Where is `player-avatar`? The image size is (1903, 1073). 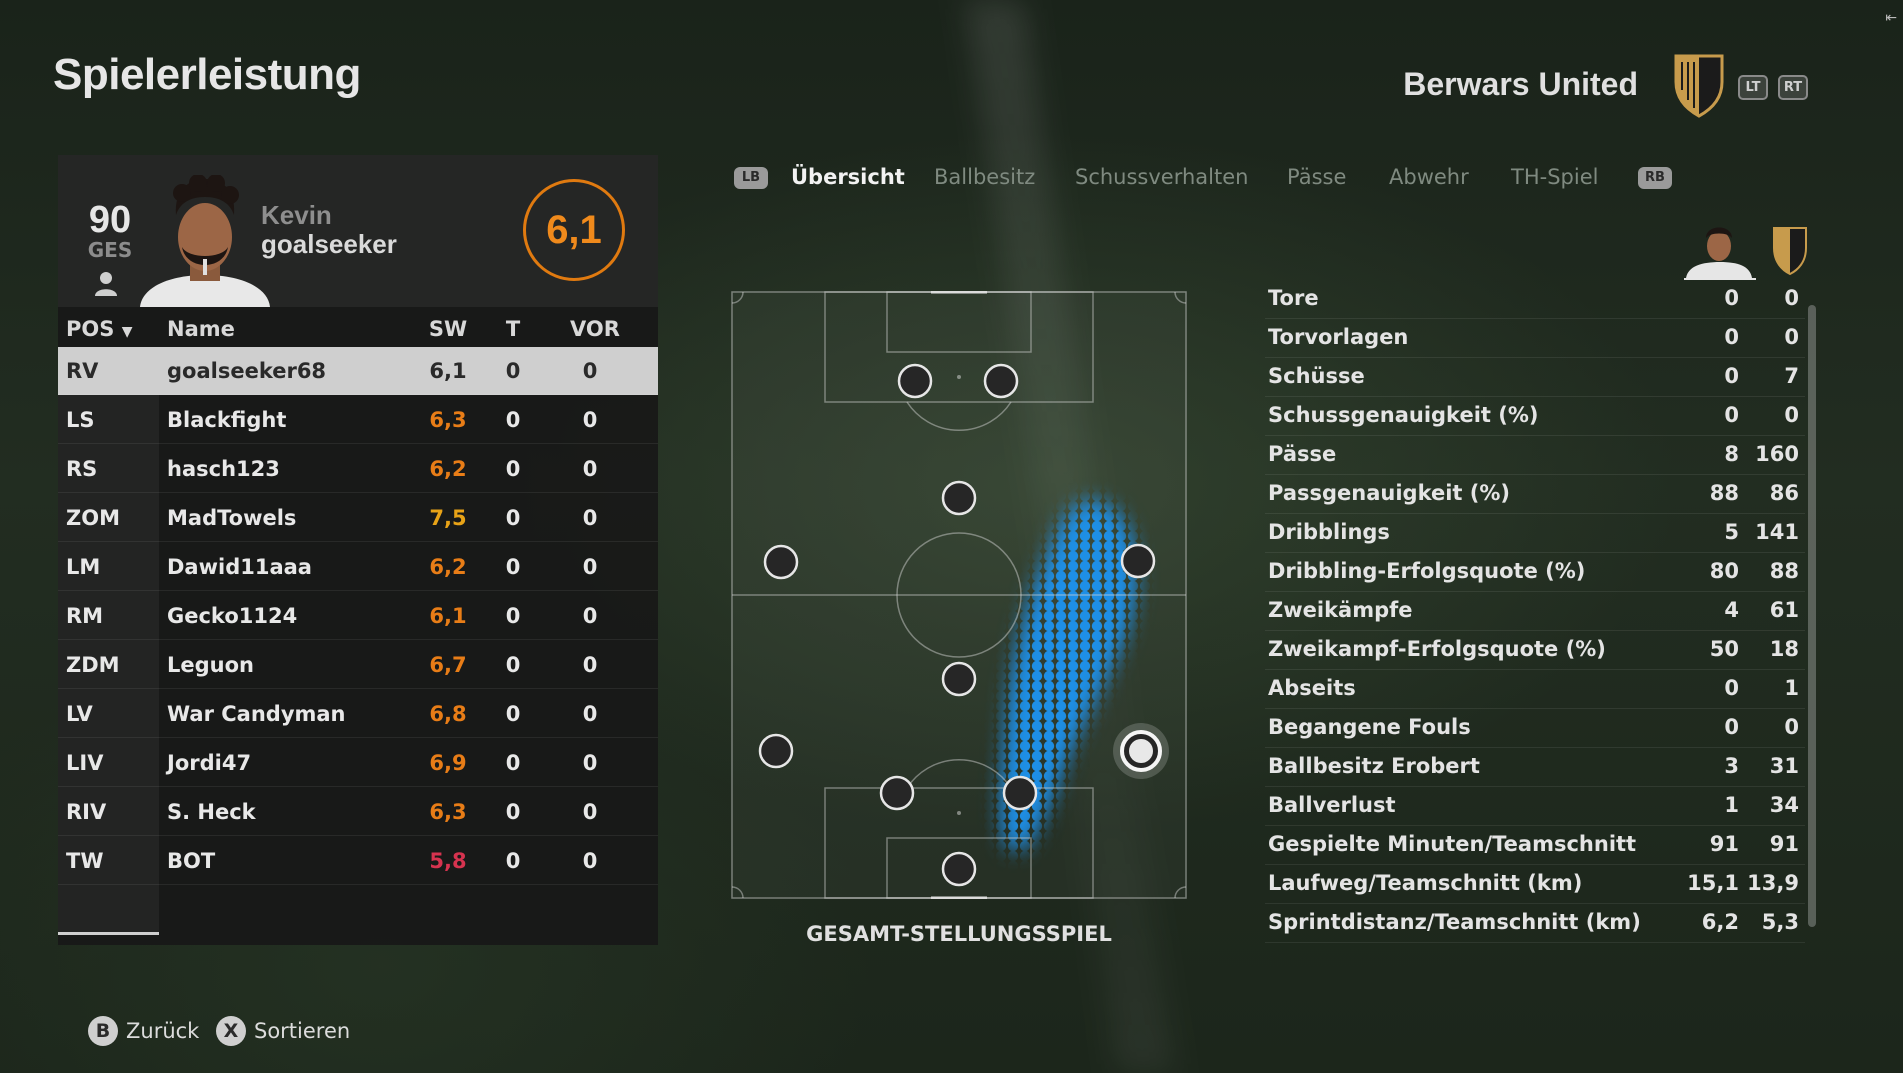 player-avatar is located at coordinates (205, 241).